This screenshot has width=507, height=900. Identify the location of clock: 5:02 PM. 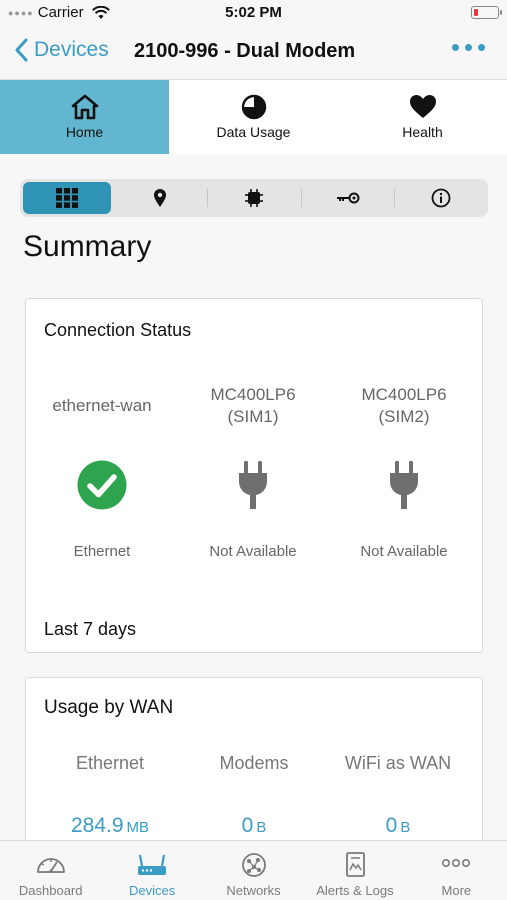
(253, 12).